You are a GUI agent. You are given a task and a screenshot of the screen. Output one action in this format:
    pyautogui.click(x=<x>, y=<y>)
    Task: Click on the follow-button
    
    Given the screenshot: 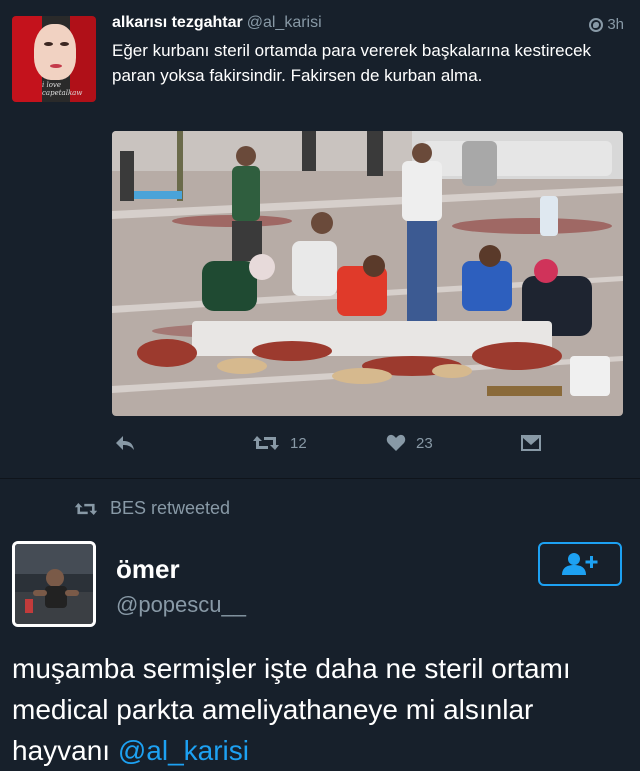 What is the action you would take?
    pyautogui.click(x=580, y=564)
    